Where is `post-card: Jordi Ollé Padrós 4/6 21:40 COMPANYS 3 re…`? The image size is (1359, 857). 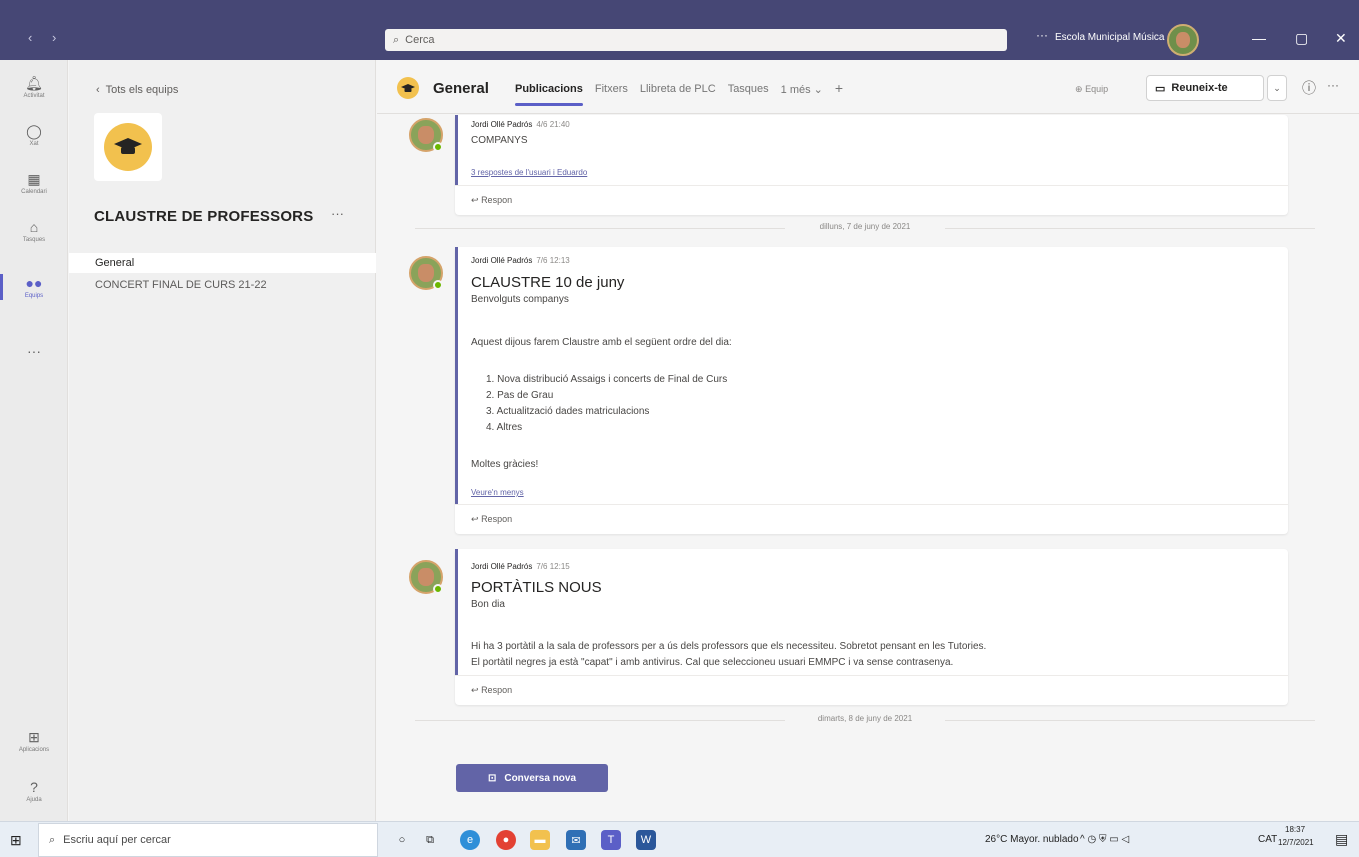
post-card: Jordi Ollé Padrós 4/6 21:40 COMPANYS 3 re… is located at coordinates (871, 165).